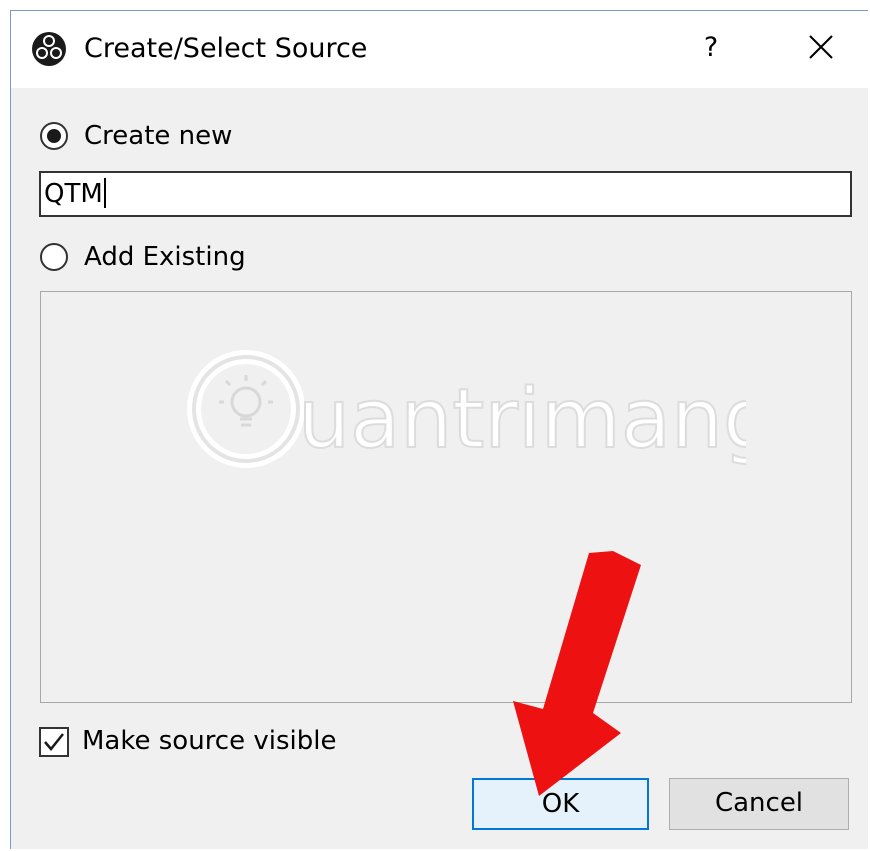 The width and height of the screenshot is (870, 851). I want to click on source-name-value: QTM, so click(73, 194).